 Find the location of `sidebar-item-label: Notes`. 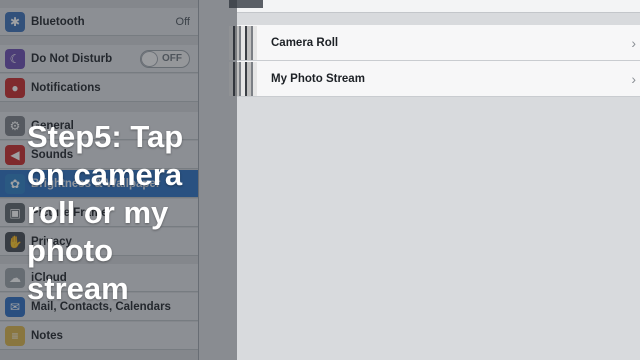

sidebar-item-label: Notes is located at coordinates (47, 335).